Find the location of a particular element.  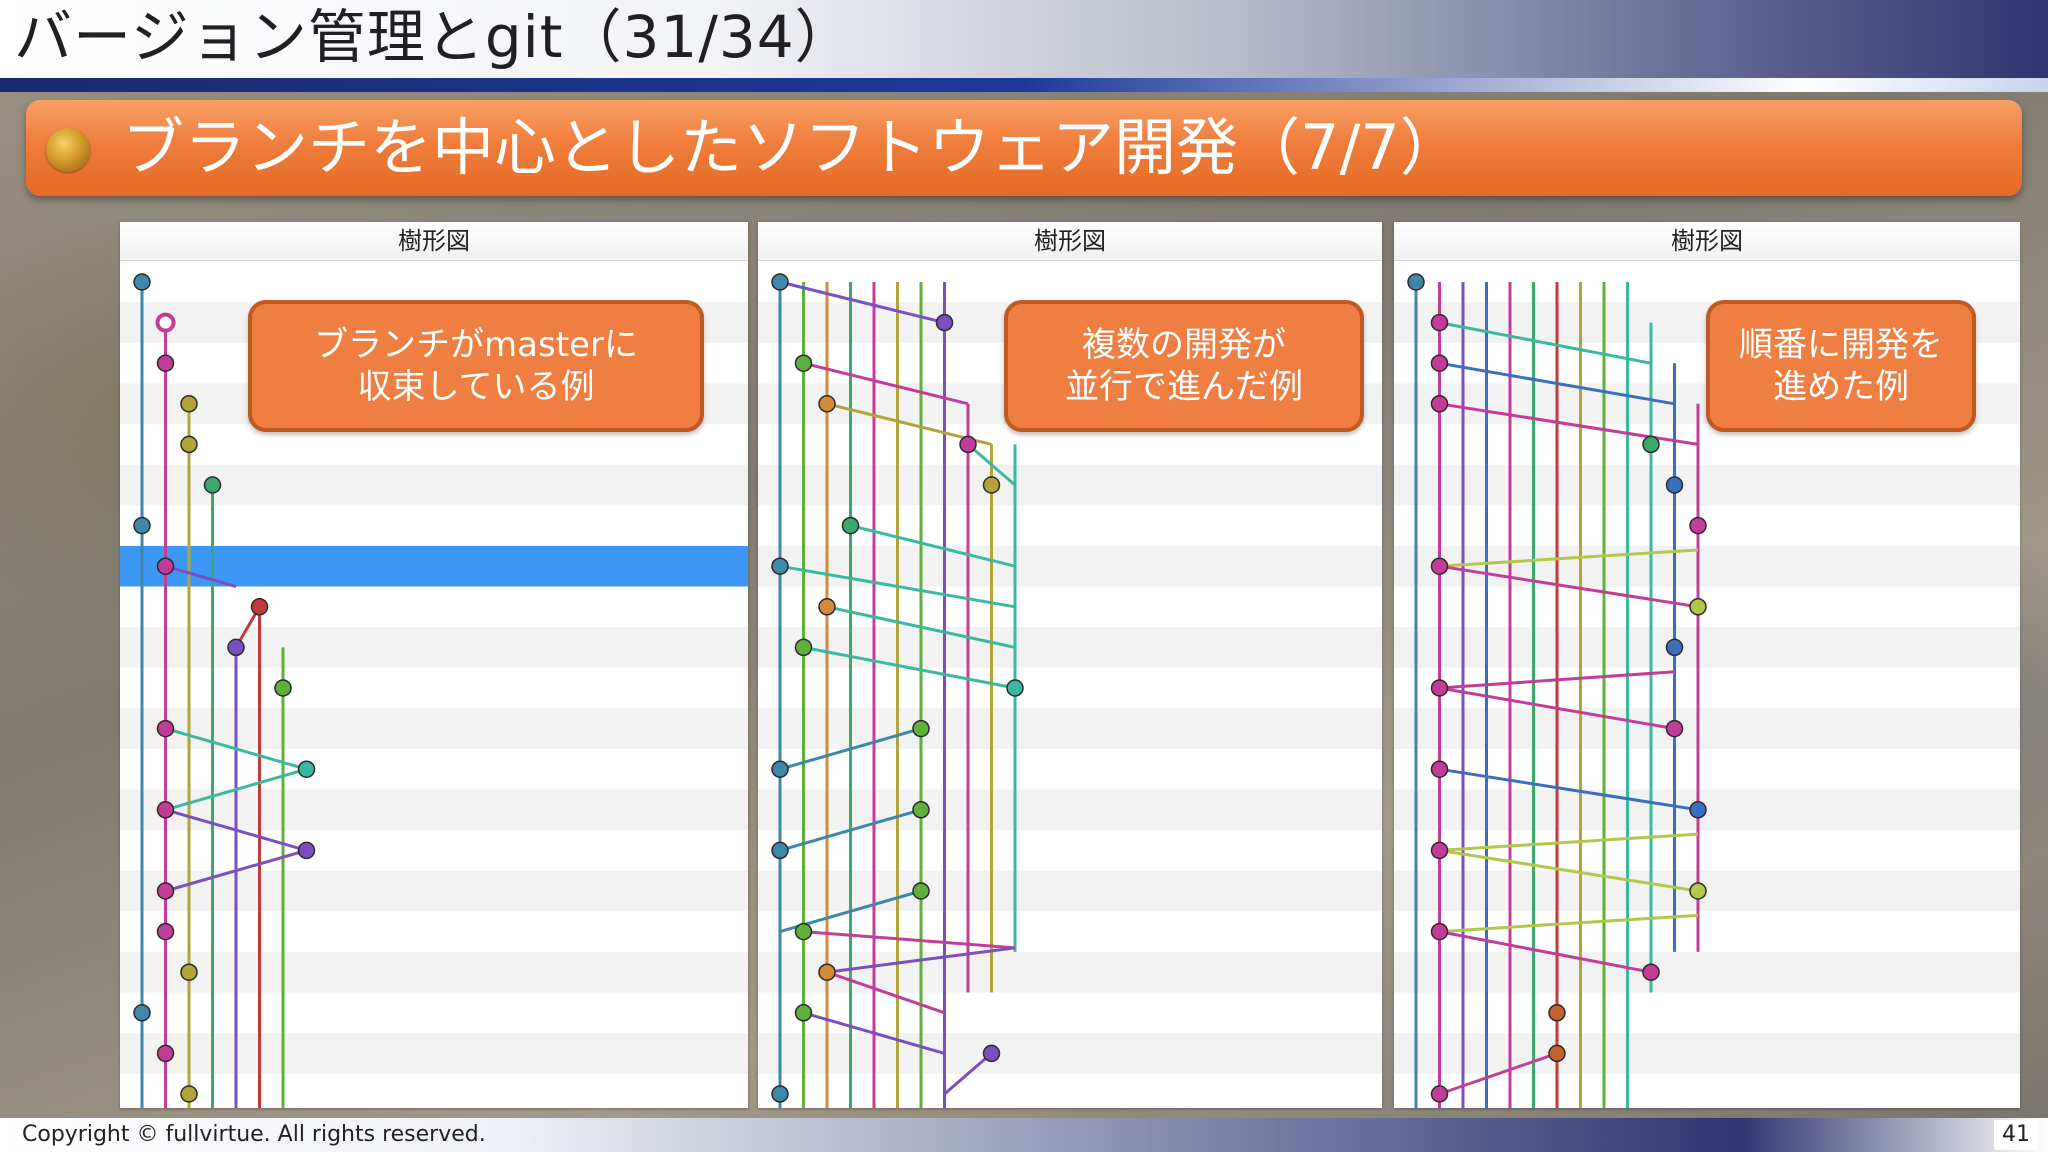

section-banner: ブランチを中心としたソフトウェア開発（7/7） is located at coordinates (1024, 148).